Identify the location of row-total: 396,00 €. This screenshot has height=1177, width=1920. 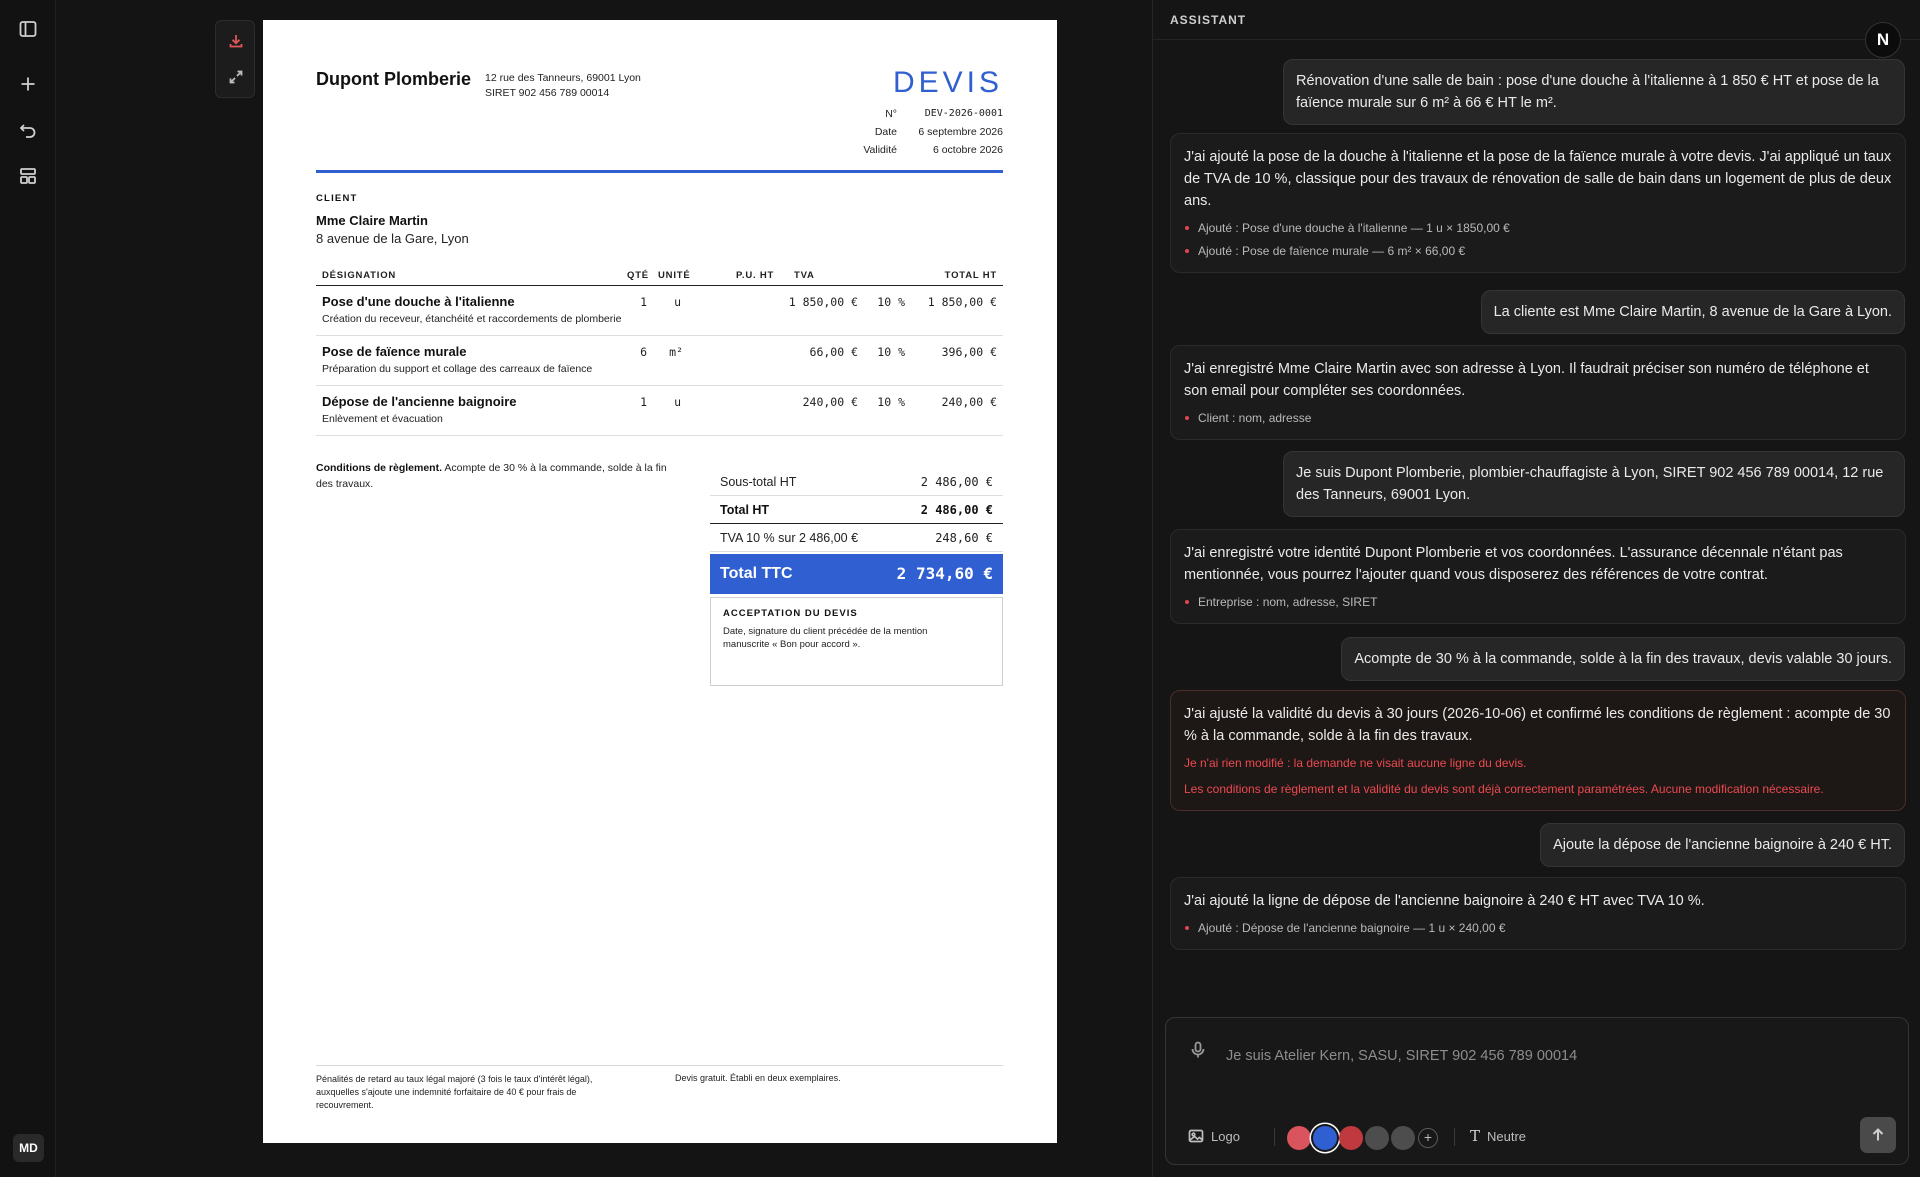
(969, 352).